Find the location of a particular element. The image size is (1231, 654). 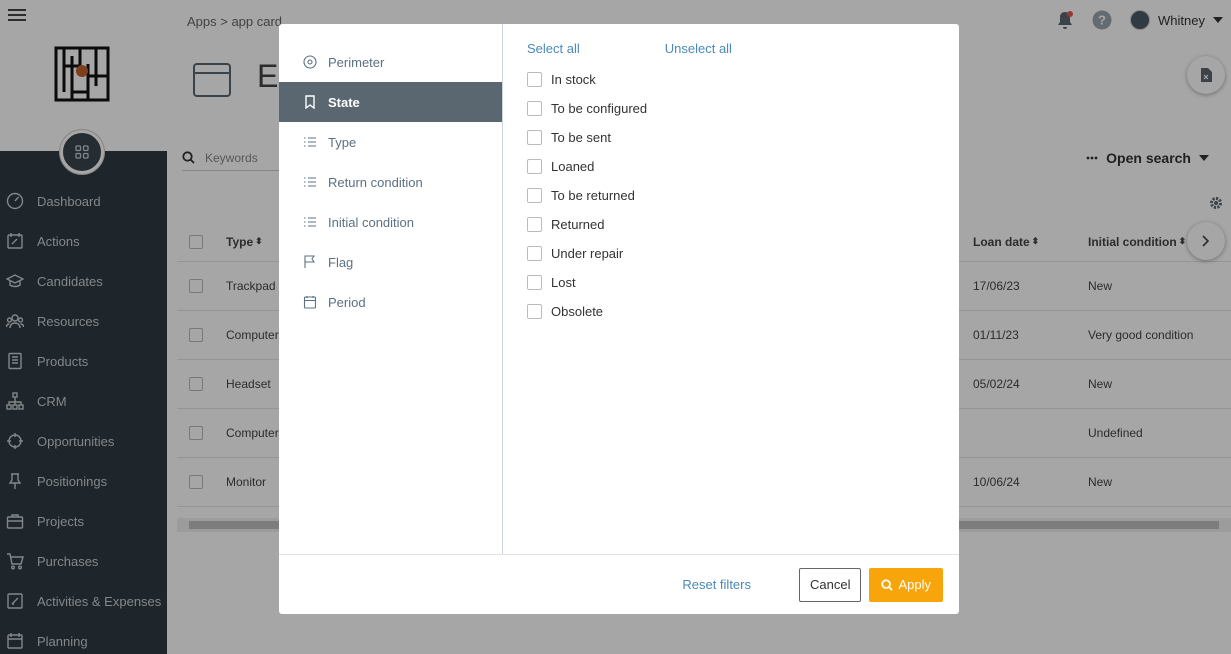

option-to-be-returned: To be returned is located at coordinates (731, 195).